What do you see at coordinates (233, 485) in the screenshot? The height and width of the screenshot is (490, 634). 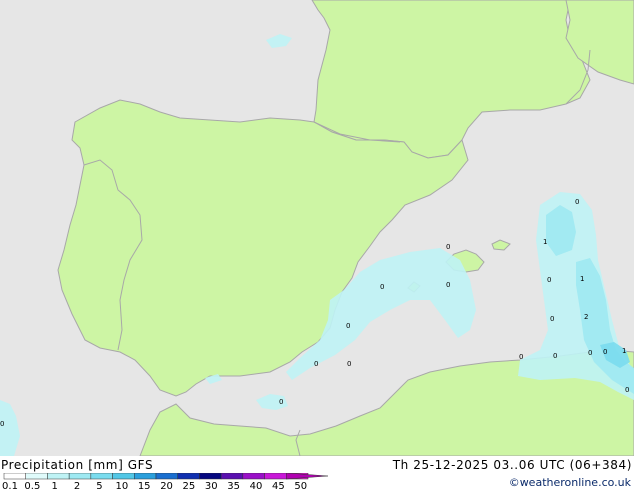 I see `legend-label: 35` at bounding box center [233, 485].